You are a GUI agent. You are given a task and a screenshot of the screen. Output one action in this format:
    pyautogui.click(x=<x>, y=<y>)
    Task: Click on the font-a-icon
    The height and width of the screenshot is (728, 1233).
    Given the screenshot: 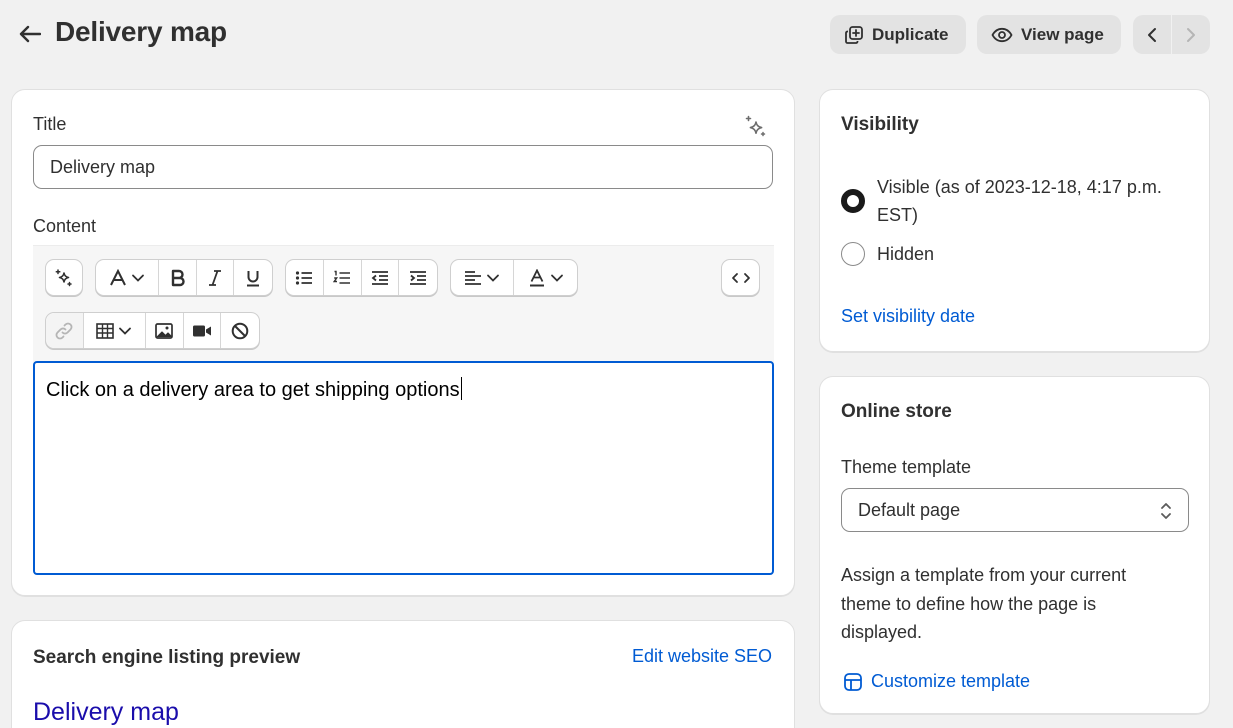 What is the action you would take?
    pyautogui.click(x=118, y=276)
    